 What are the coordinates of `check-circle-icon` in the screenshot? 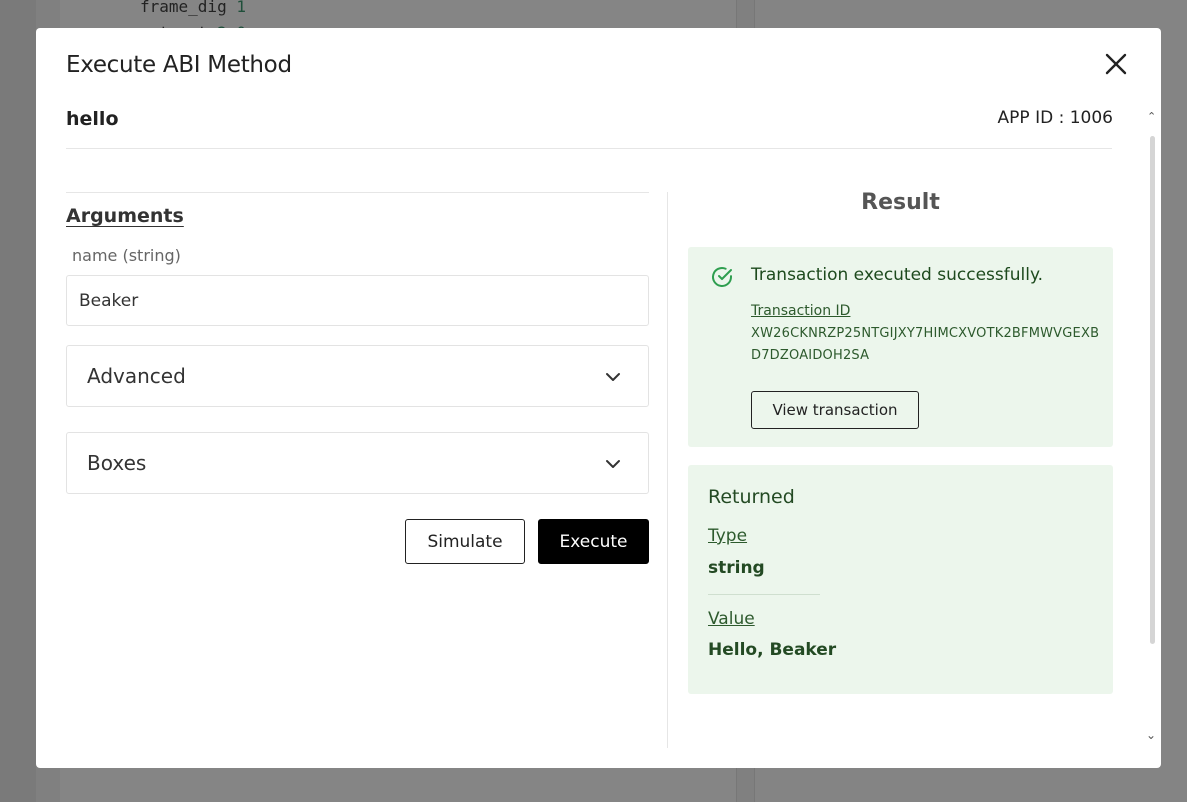 It's located at (722, 277).